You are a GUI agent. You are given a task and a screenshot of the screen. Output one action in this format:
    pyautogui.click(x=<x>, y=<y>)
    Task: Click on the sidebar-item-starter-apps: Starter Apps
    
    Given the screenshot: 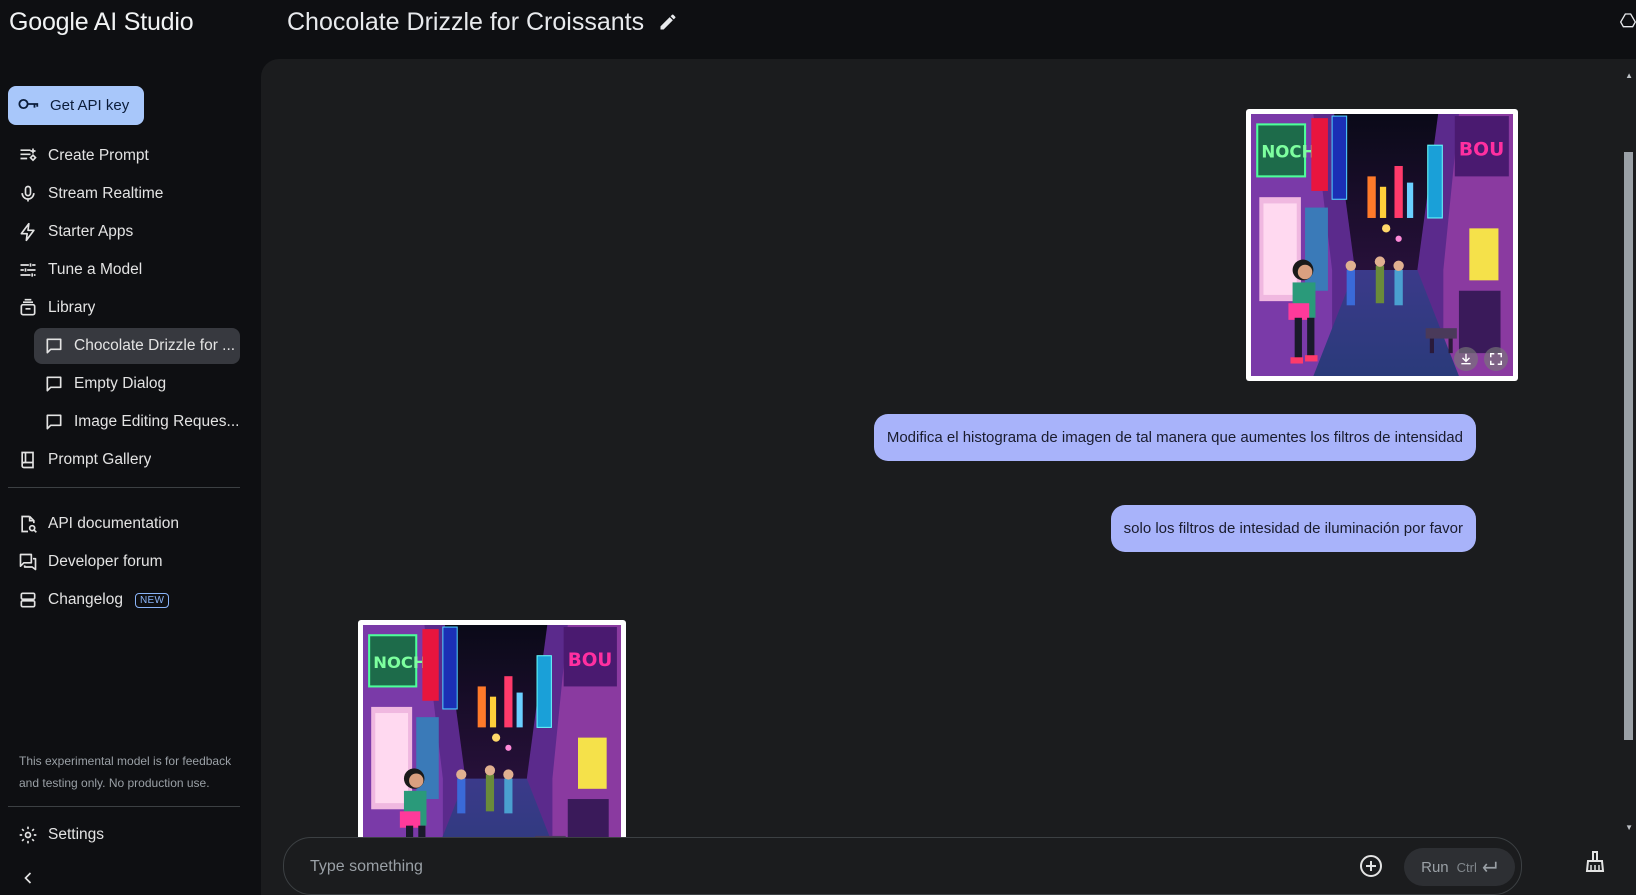 What is the action you would take?
    pyautogui.click(x=124, y=232)
    